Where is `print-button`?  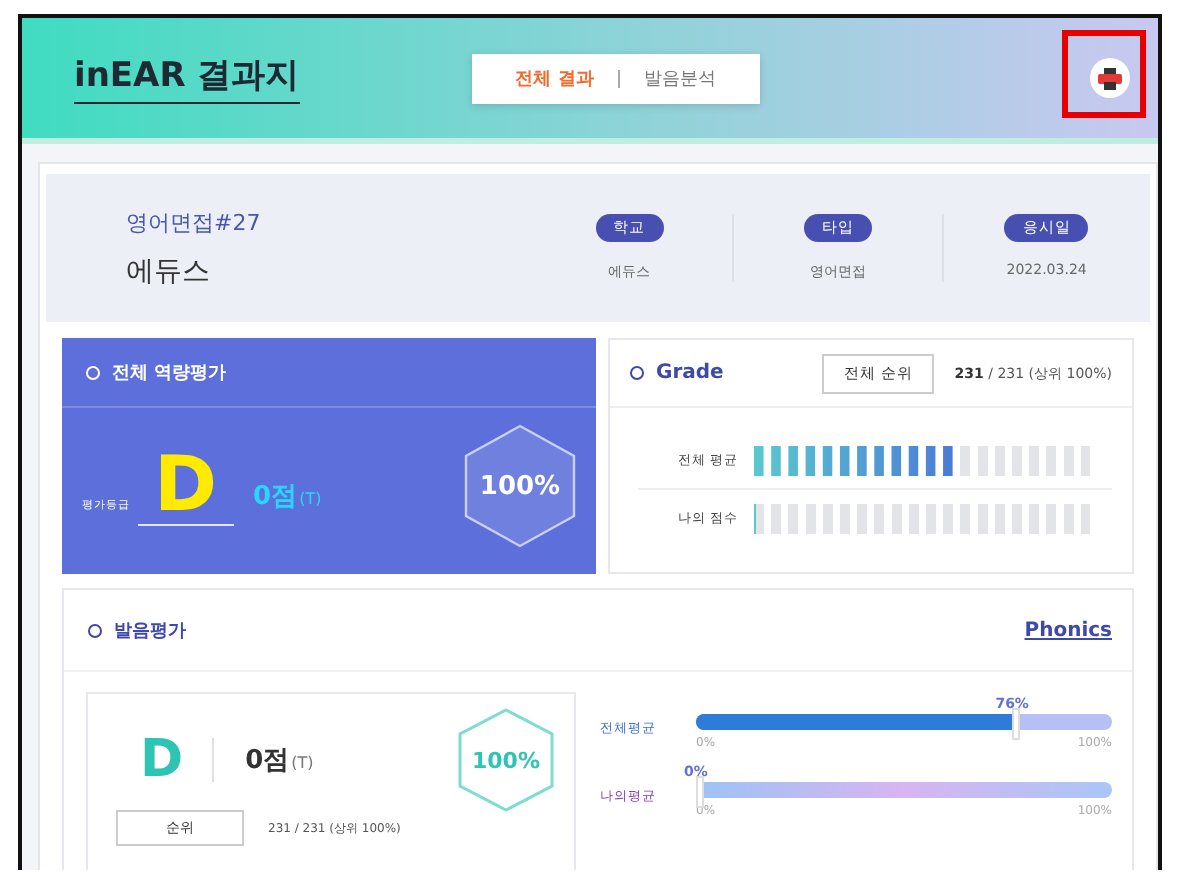
print-button is located at coordinates (1110, 78).